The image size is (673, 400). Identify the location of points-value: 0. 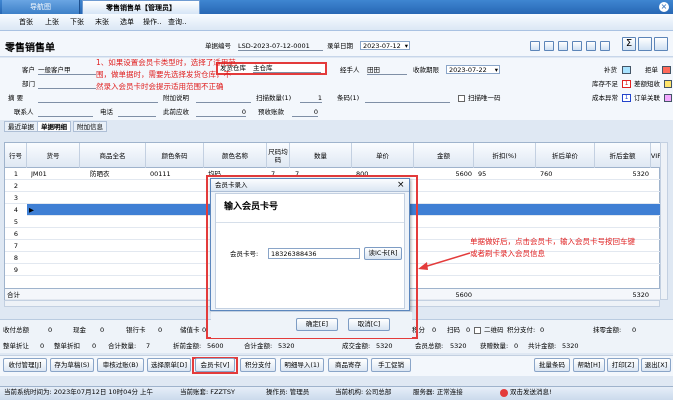
(434, 330).